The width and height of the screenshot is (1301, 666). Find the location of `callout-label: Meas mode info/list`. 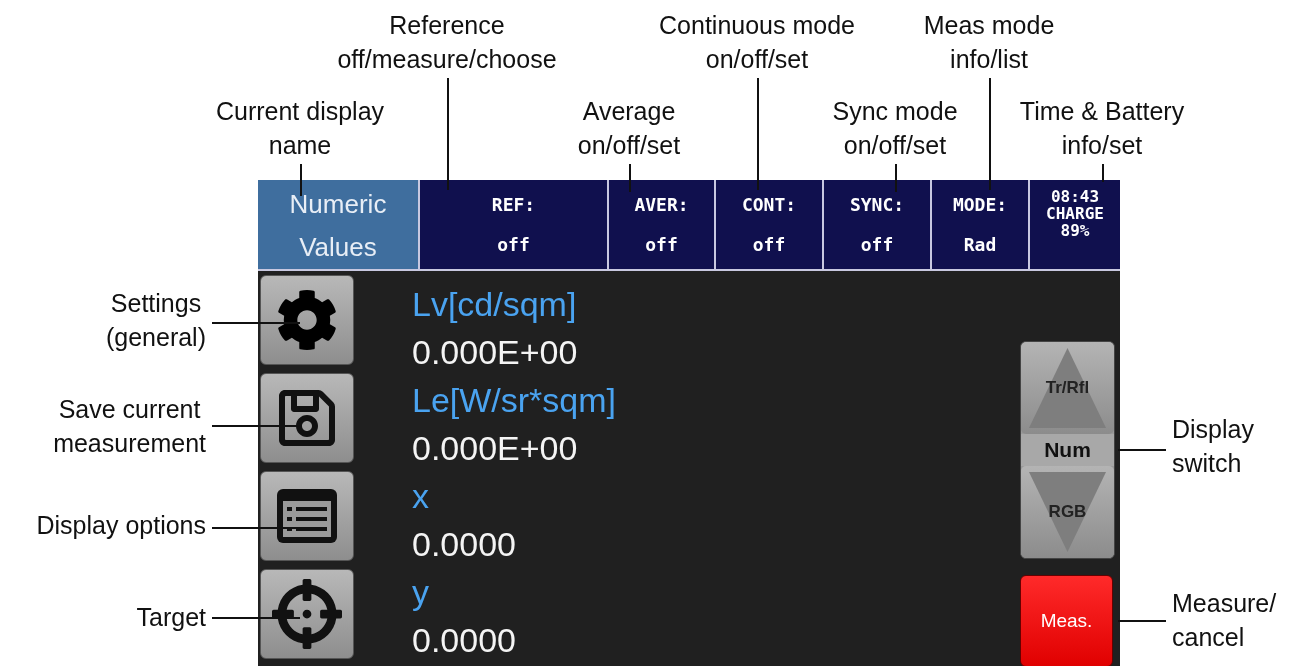

callout-label: Meas mode info/list is located at coordinates (989, 42).